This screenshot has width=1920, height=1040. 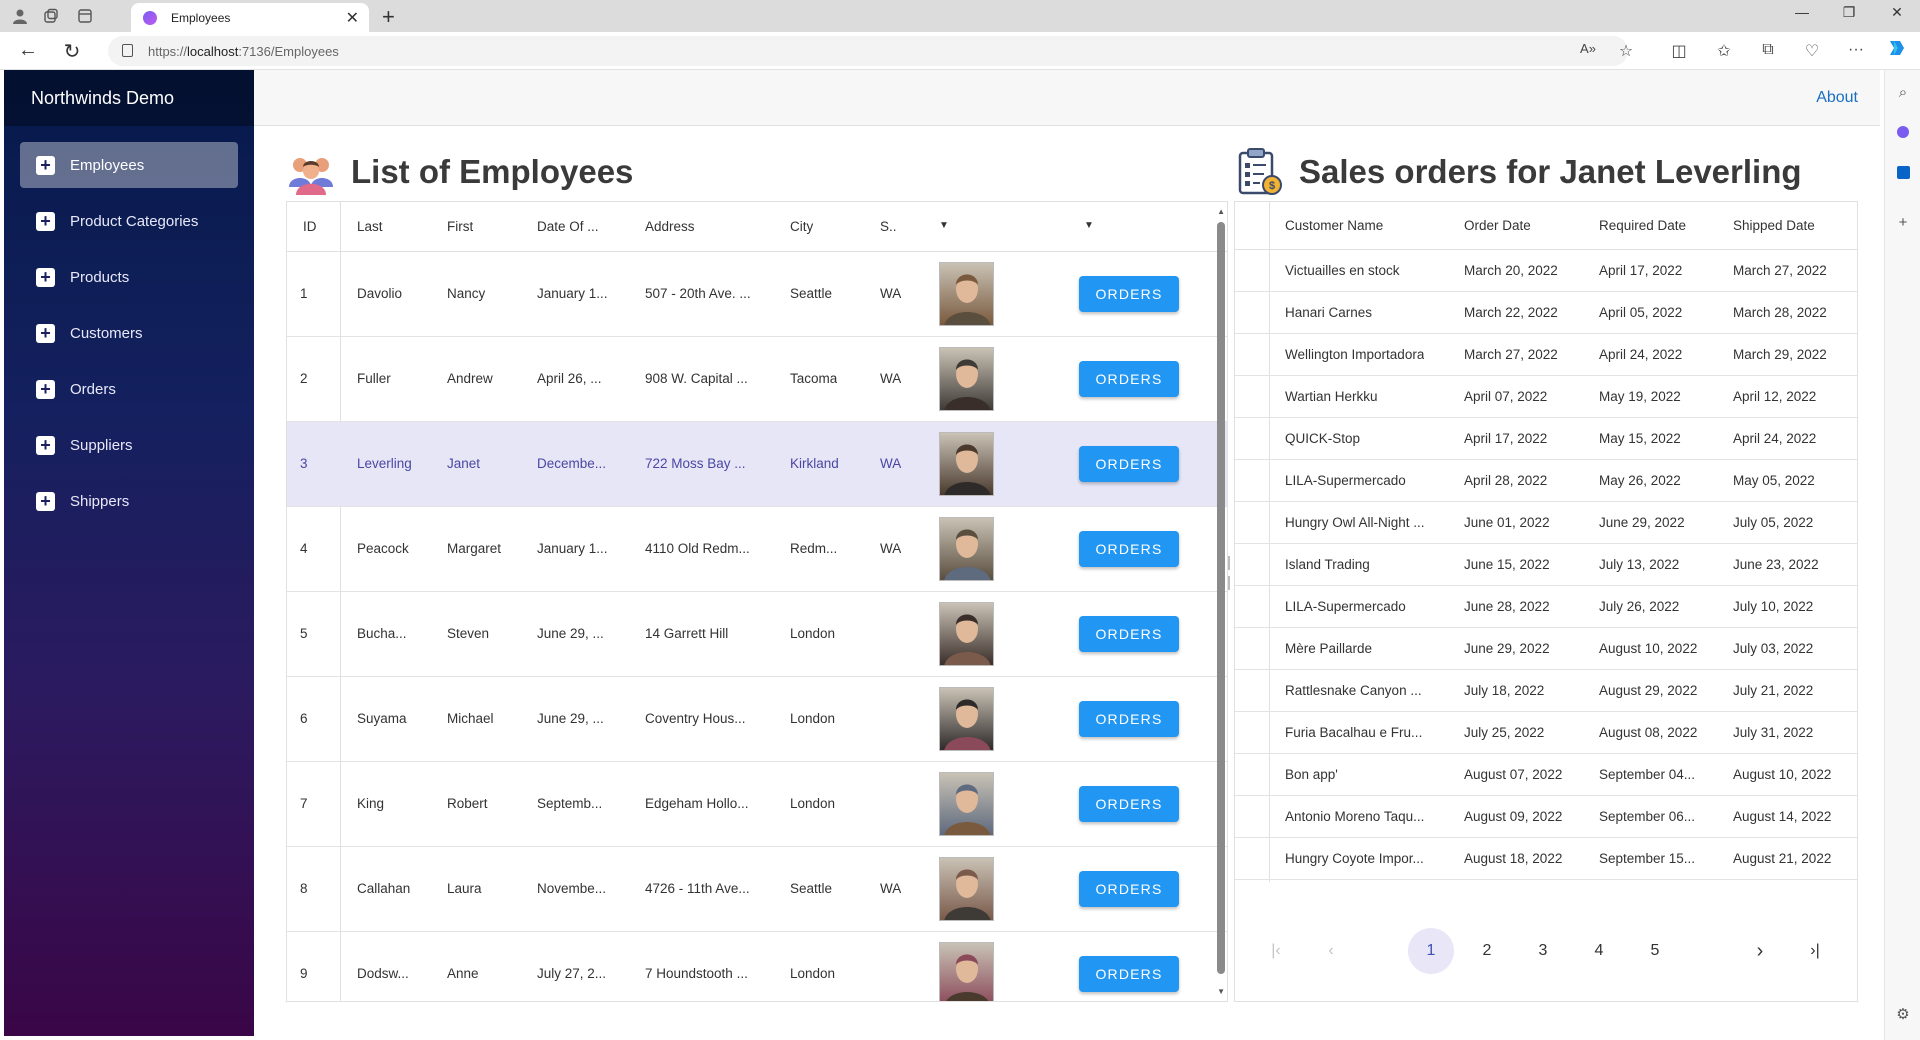 What do you see at coordinates (1849, 12) in the screenshot?
I see `restore-icon: ❐` at bounding box center [1849, 12].